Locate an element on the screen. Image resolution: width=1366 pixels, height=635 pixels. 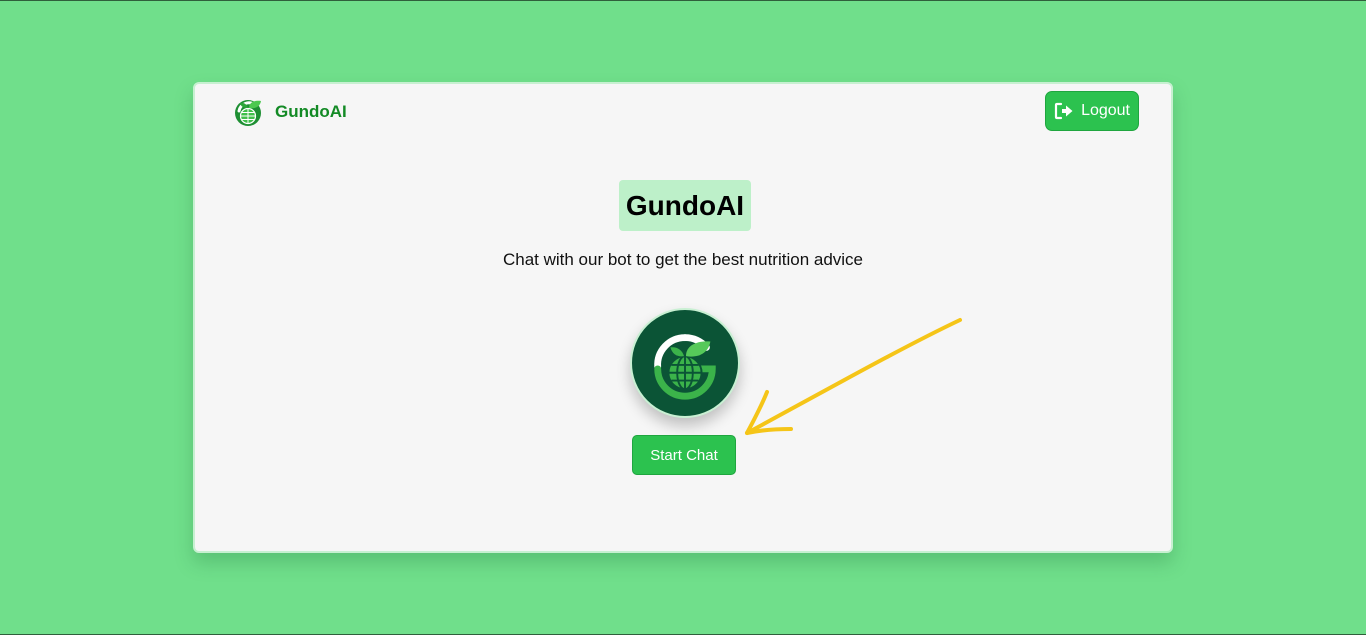
globe-leaf-logo-icon is located at coordinates (248, 113).